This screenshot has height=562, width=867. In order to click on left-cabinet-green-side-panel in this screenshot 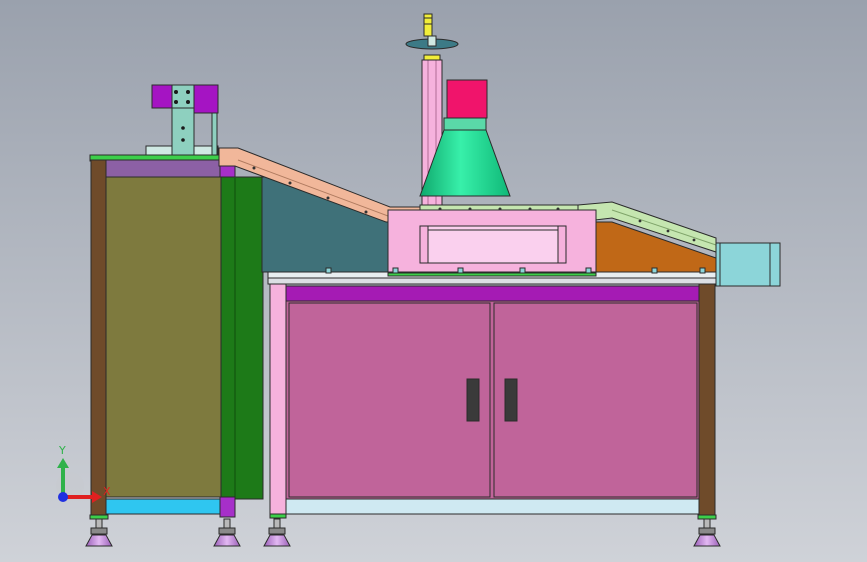, I will do `click(242, 338)`.